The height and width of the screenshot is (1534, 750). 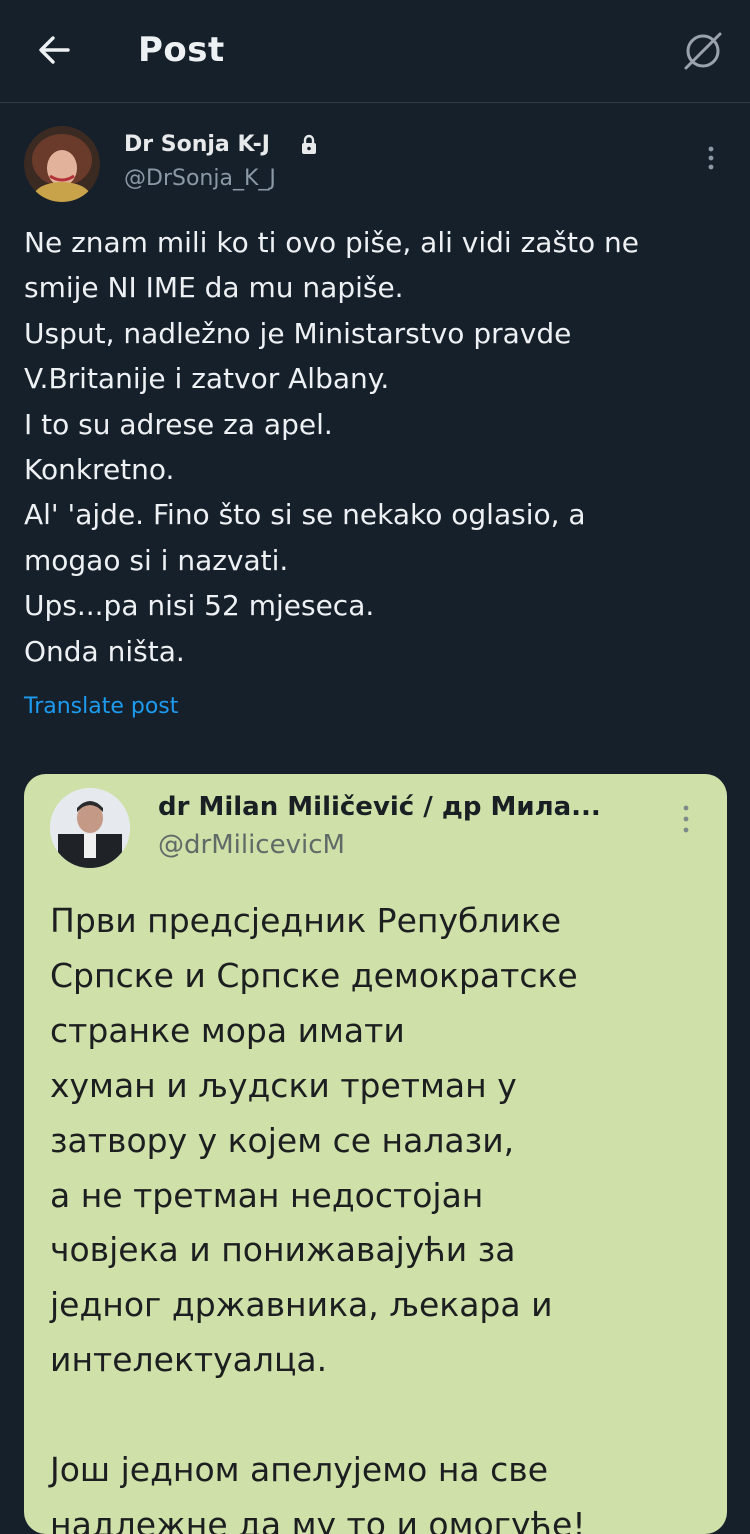 I want to click on quoted-avatar-image, so click(x=90, y=828).